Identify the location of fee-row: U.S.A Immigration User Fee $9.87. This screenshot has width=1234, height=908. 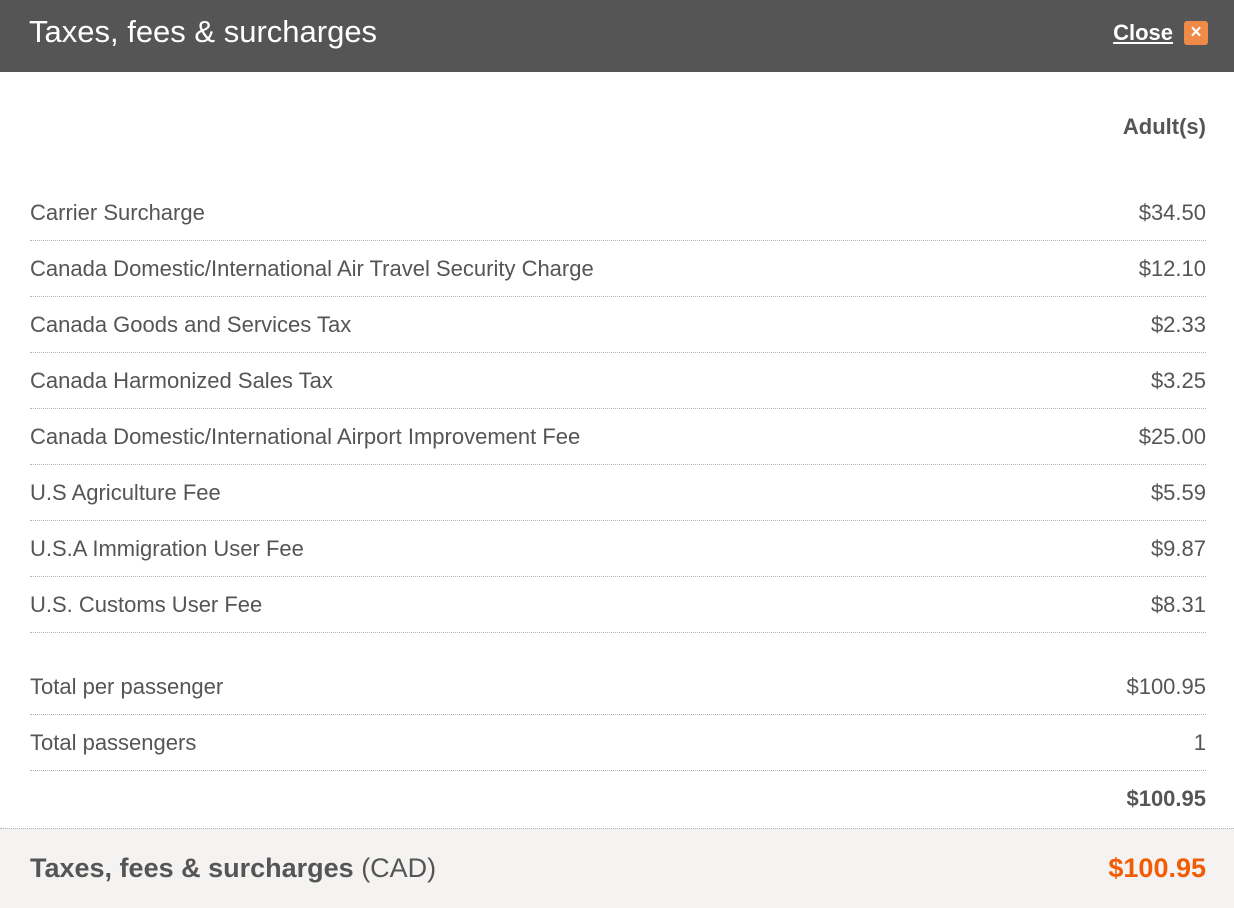
(618, 549).